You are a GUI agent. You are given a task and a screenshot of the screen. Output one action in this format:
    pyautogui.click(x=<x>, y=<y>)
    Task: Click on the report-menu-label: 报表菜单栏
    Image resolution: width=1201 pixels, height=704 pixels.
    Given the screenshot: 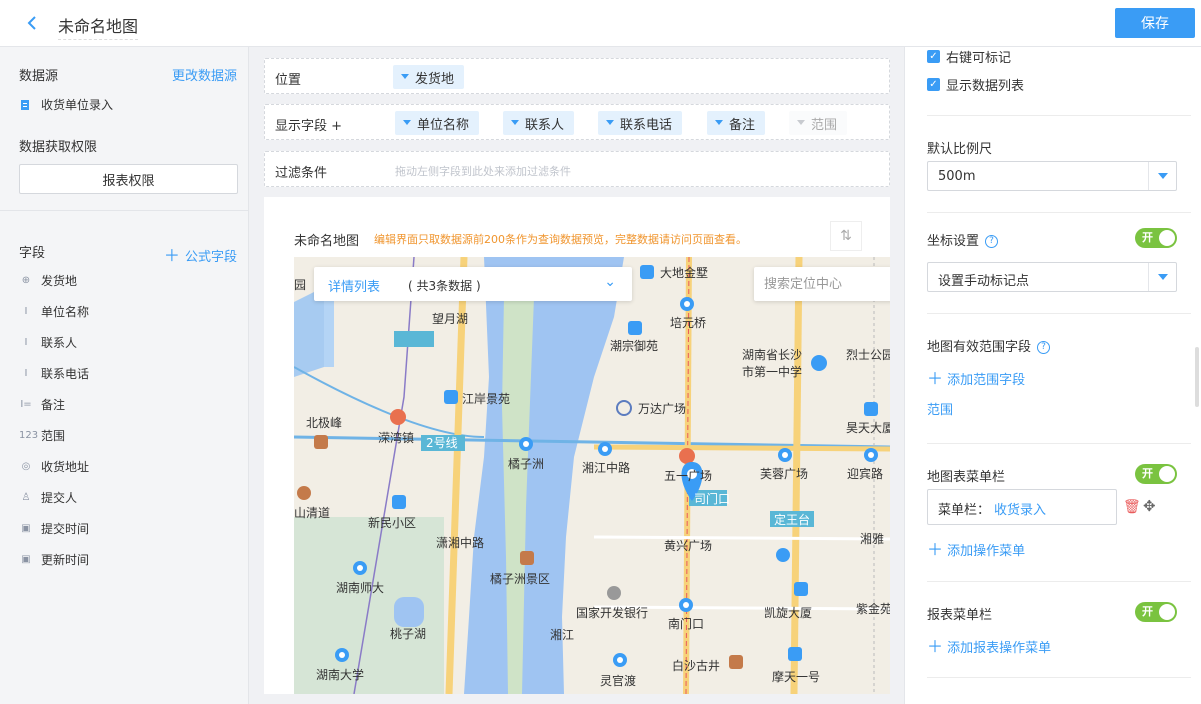 What is the action you would take?
    pyautogui.click(x=960, y=615)
    